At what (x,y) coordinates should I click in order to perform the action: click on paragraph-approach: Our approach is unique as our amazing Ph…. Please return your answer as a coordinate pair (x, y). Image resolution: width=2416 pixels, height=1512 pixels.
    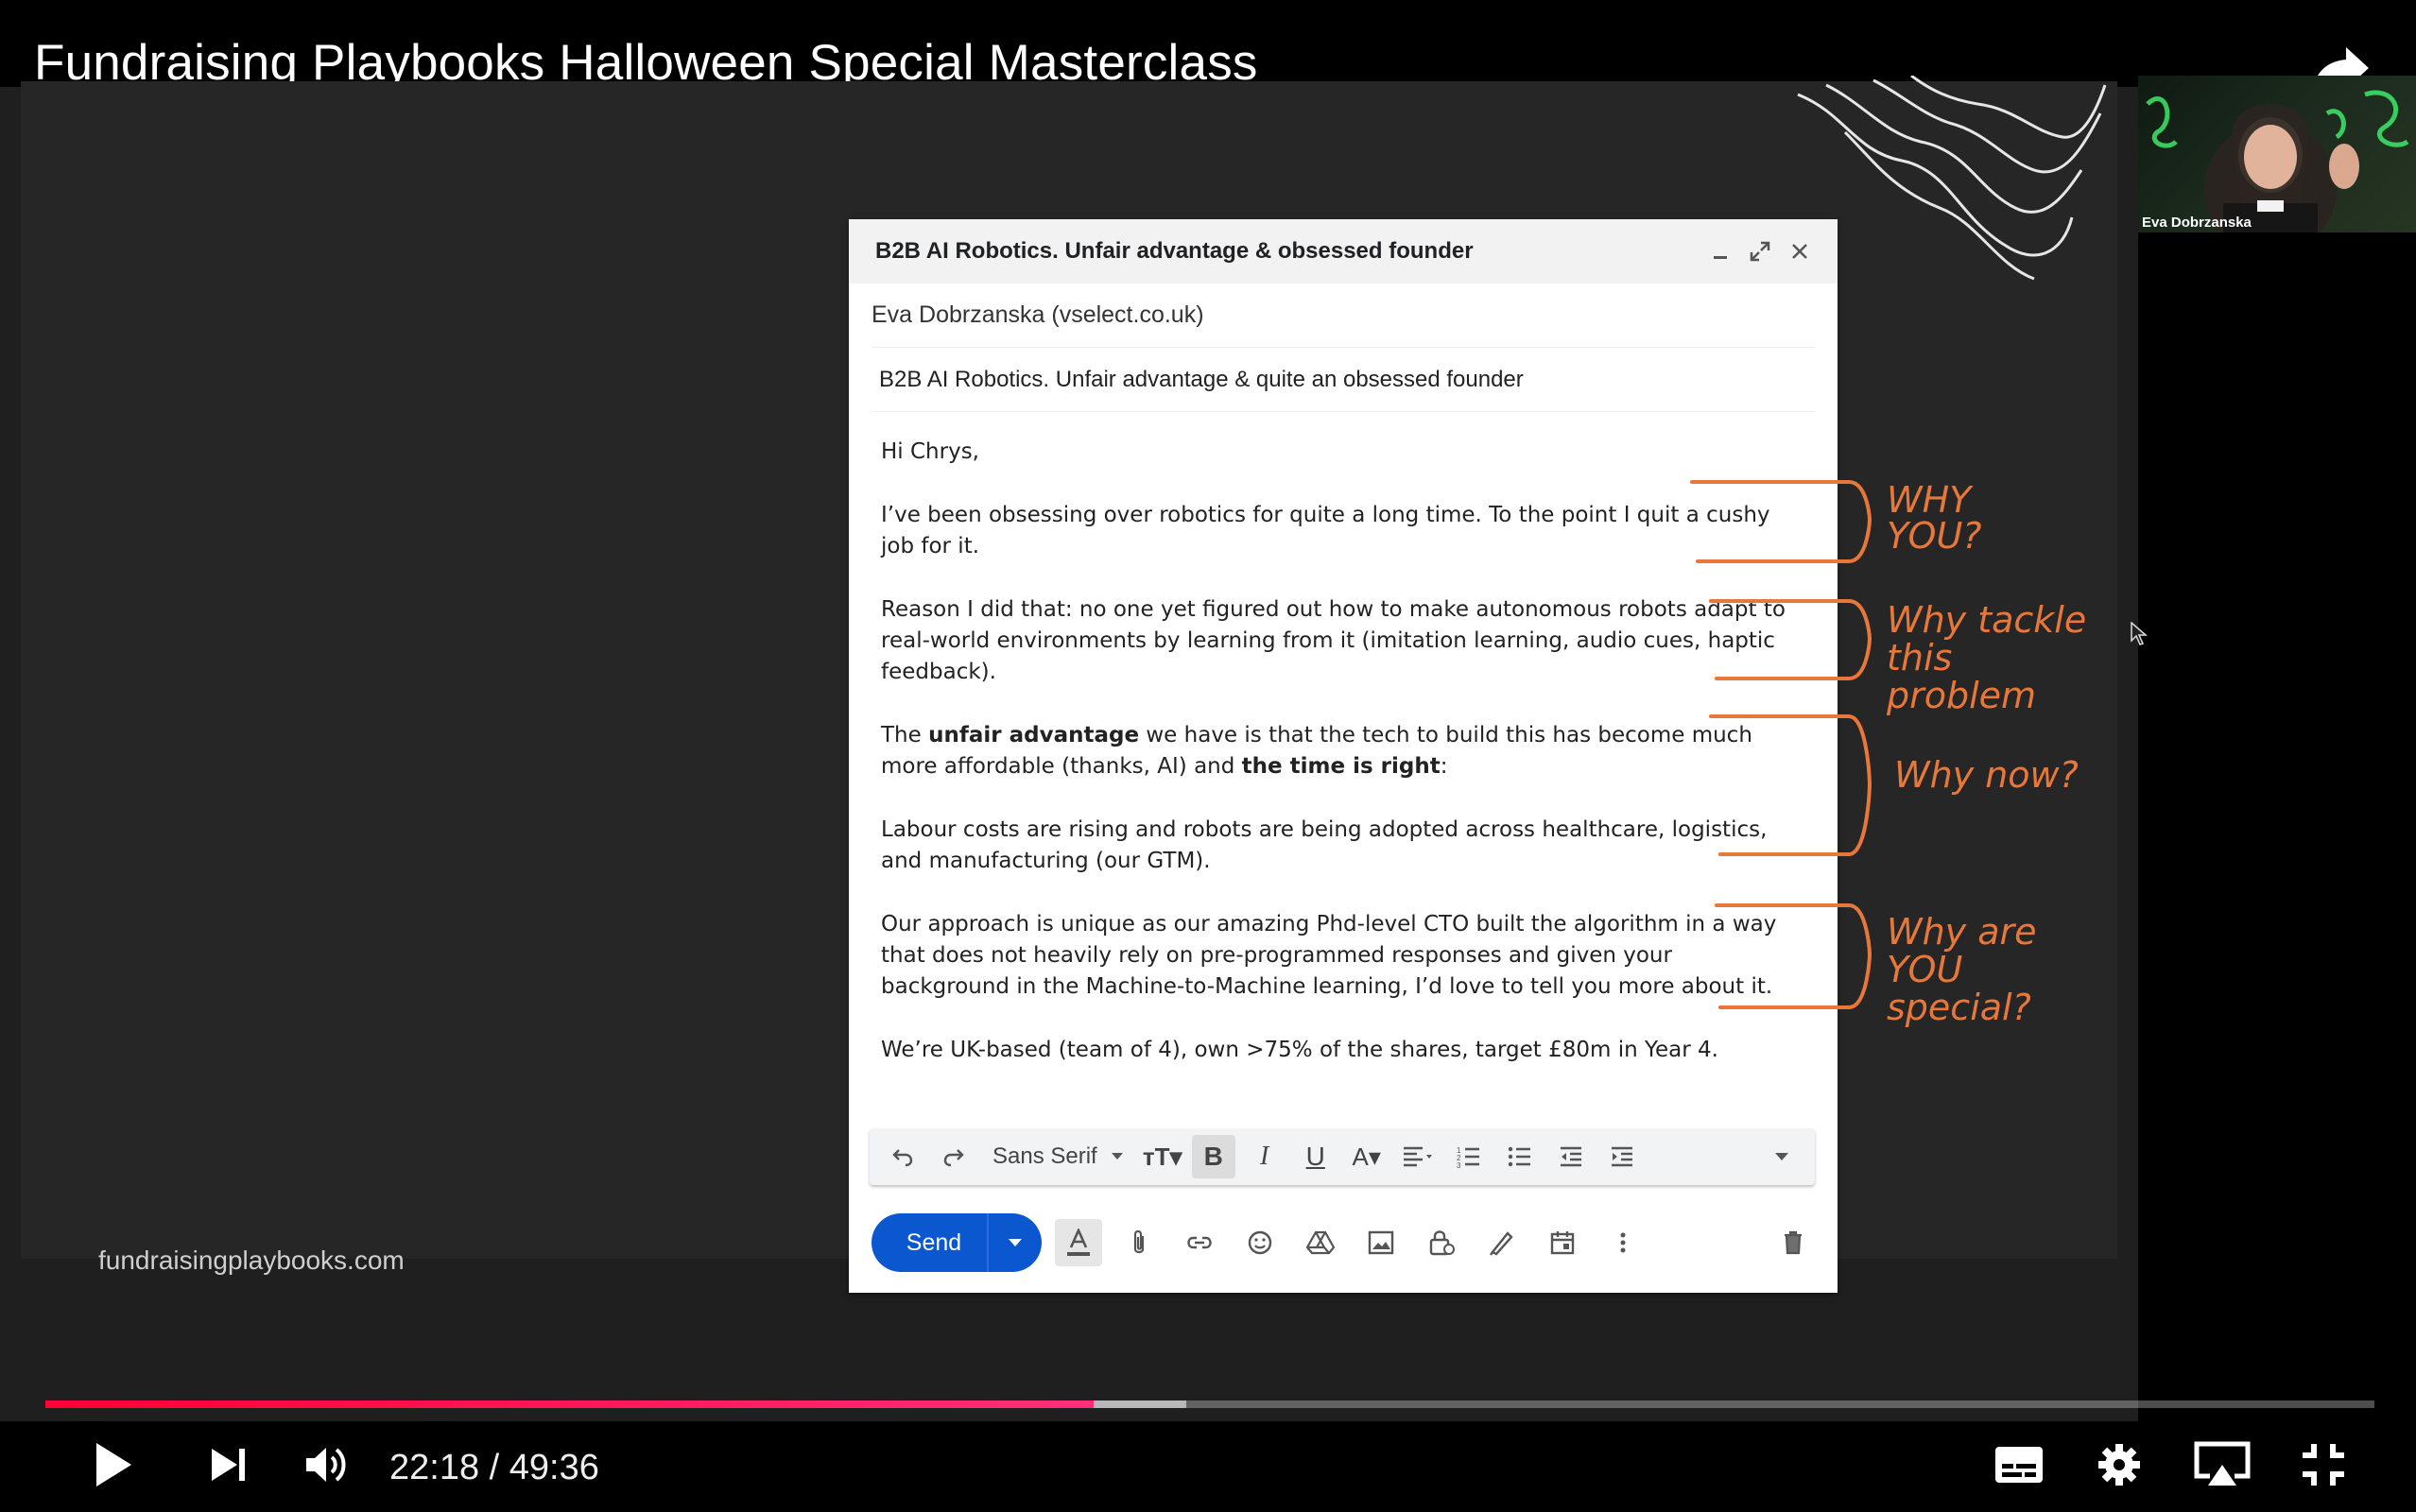
    Looking at the image, I should click on (1329, 955).